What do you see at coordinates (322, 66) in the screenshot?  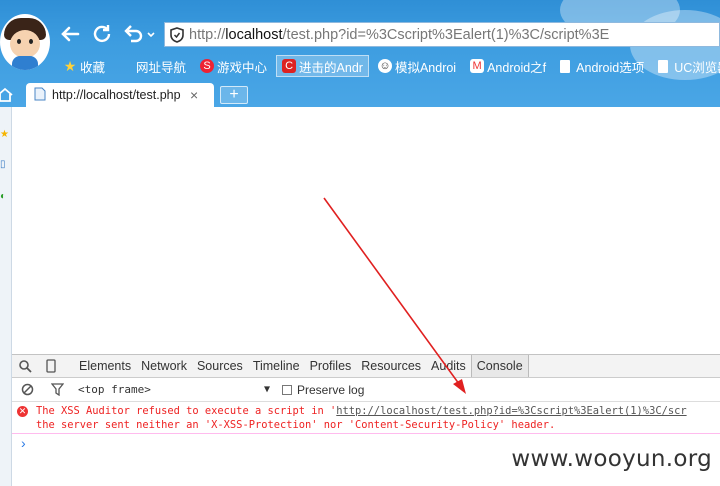 I see `bookmark-android-1: C 进击的Andr` at bounding box center [322, 66].